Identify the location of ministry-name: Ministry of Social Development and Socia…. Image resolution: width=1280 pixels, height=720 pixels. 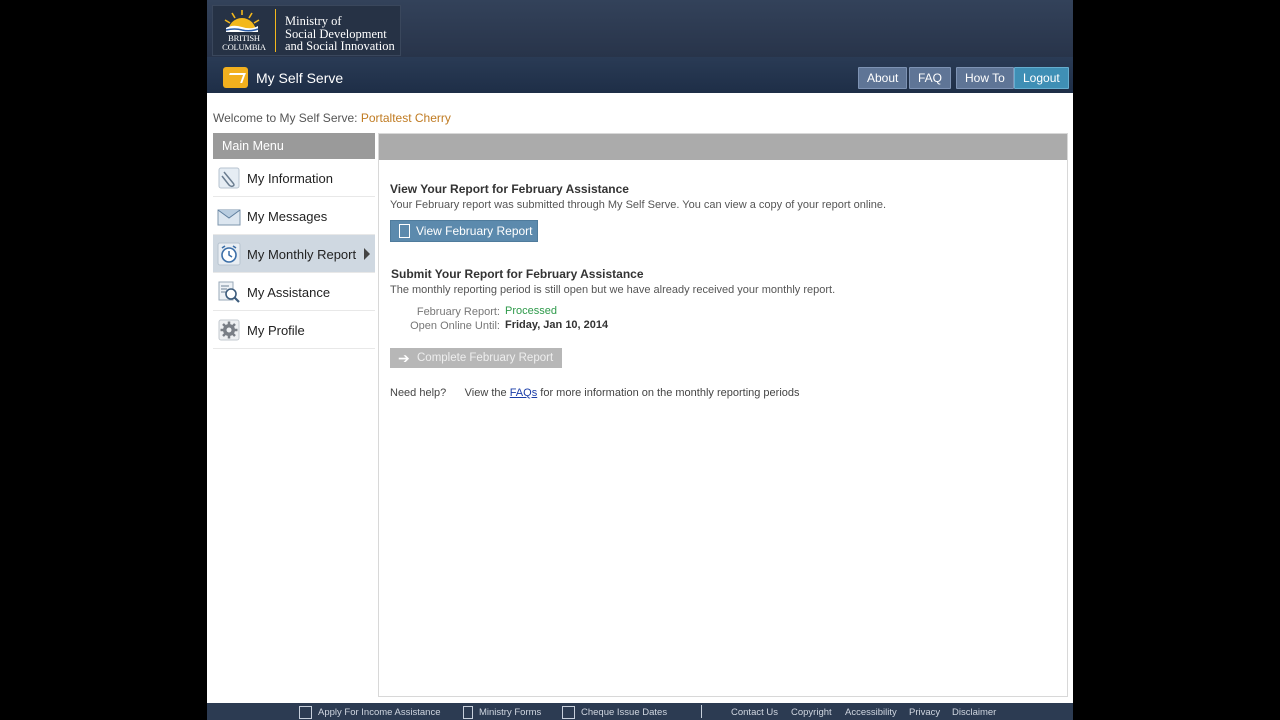
(340, 34).